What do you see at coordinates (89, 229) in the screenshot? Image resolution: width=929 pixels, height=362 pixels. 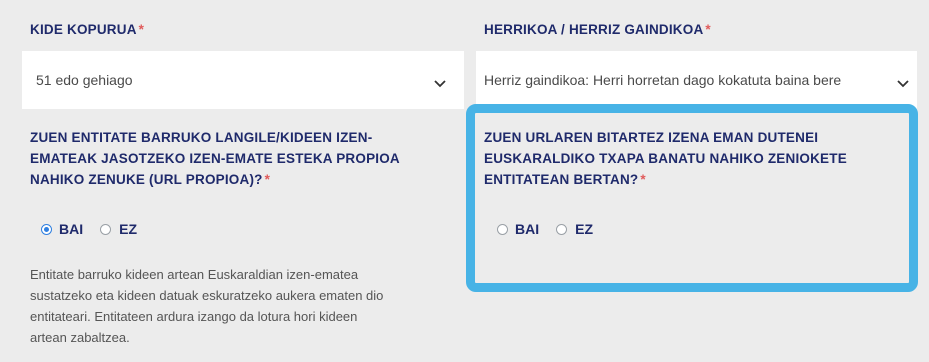 I see `url-propioa-radio-group: BAI EZ` at bounding box center [89, 229].